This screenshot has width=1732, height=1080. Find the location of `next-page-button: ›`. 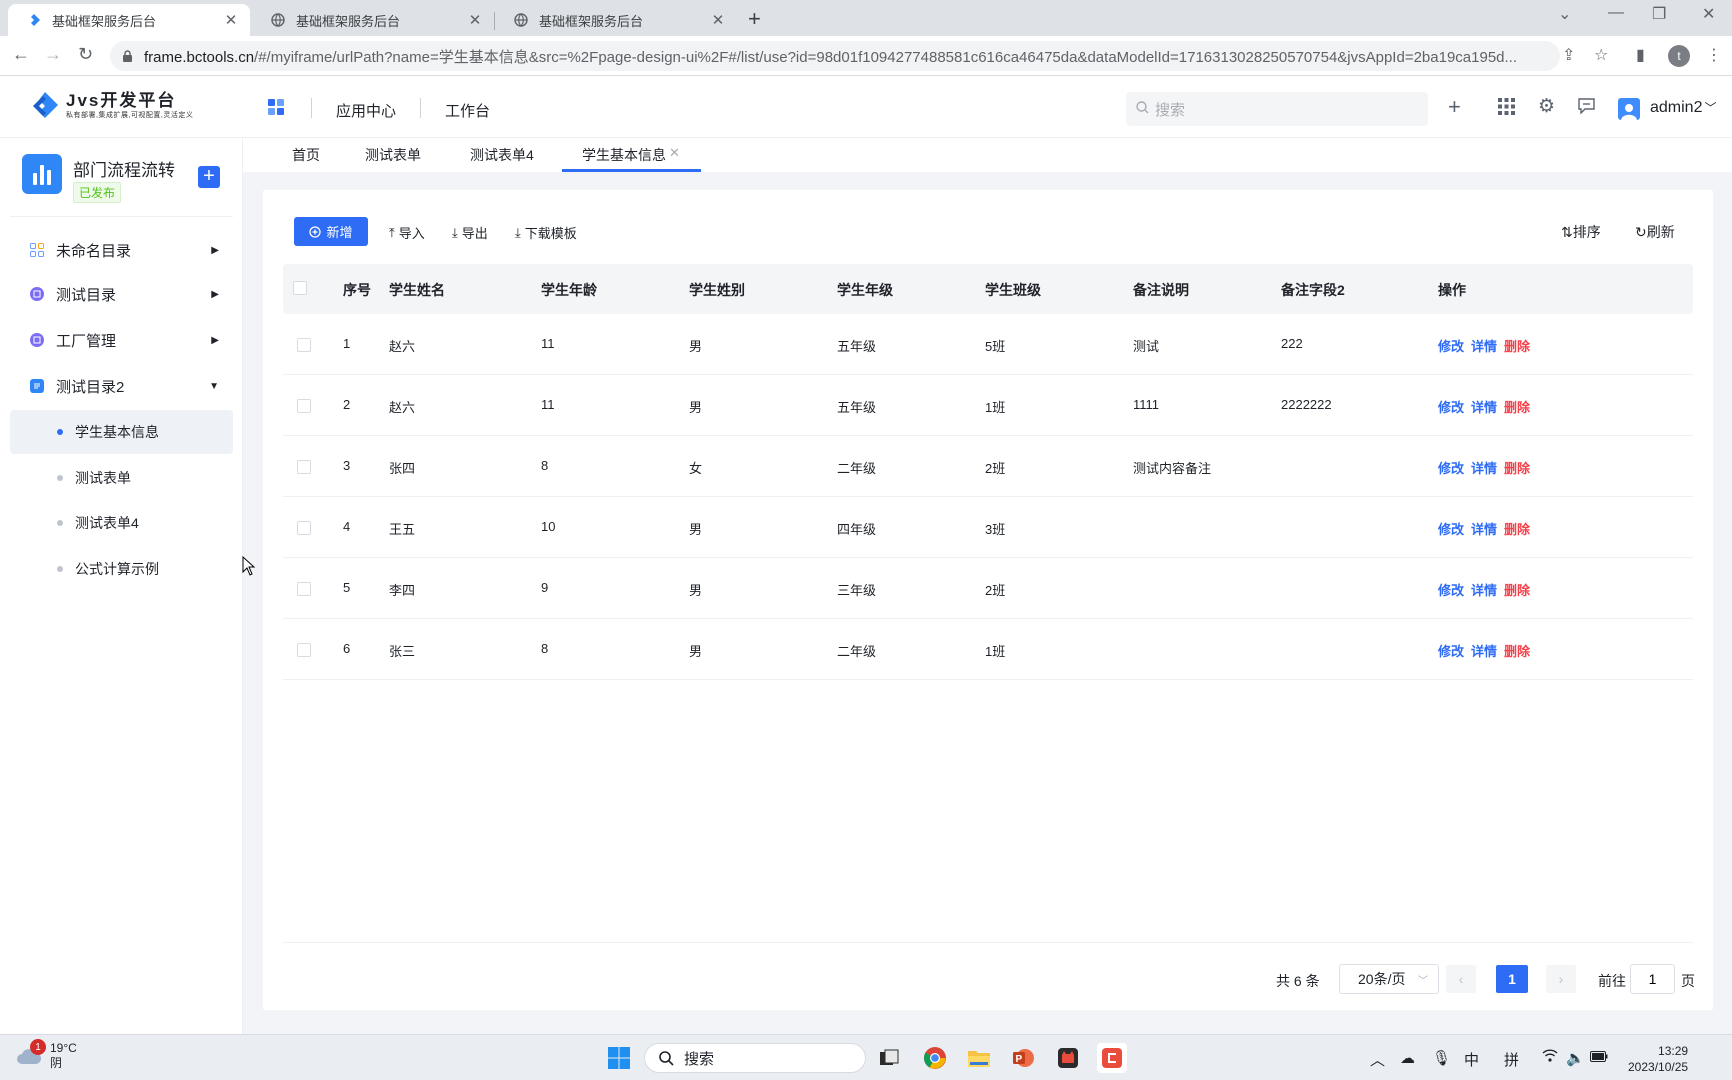

next-page-button: › is located at coordinates (1561, 979).